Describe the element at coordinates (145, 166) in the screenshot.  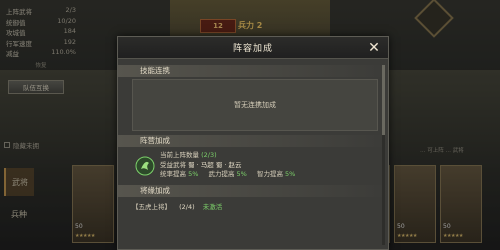
I see `shu-faction-icon` at that location.